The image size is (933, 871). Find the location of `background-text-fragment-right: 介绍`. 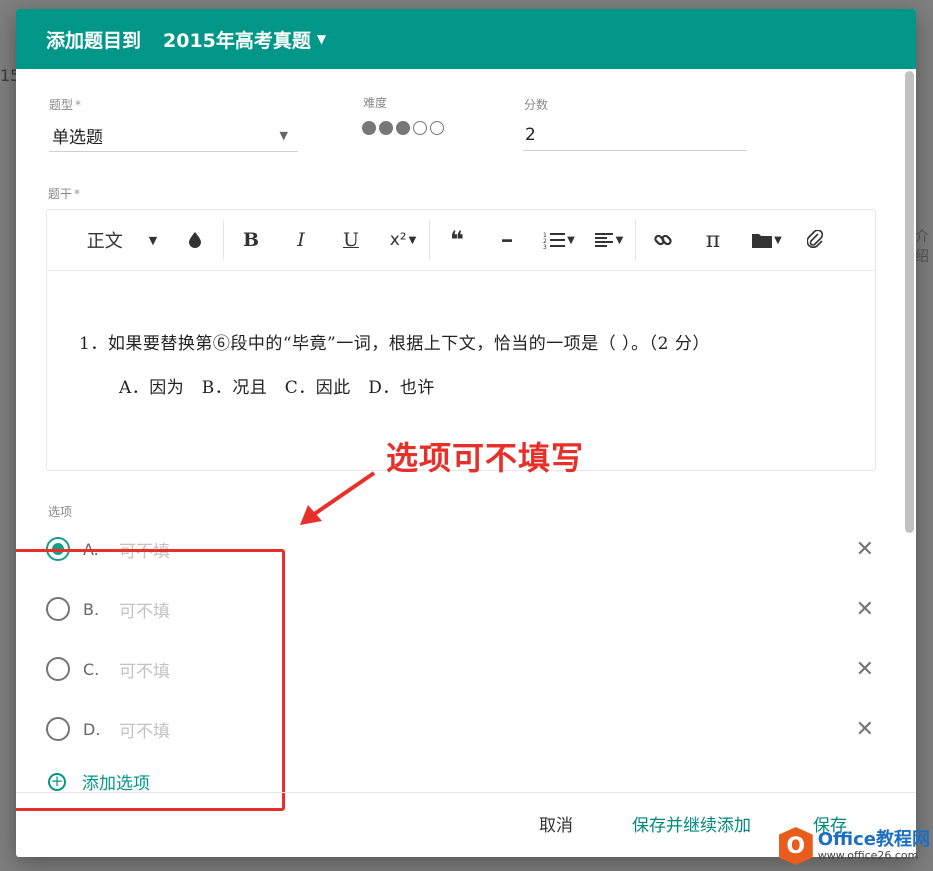

background-text-fragment-right: 介绍 is located at coordinates (922, 247).